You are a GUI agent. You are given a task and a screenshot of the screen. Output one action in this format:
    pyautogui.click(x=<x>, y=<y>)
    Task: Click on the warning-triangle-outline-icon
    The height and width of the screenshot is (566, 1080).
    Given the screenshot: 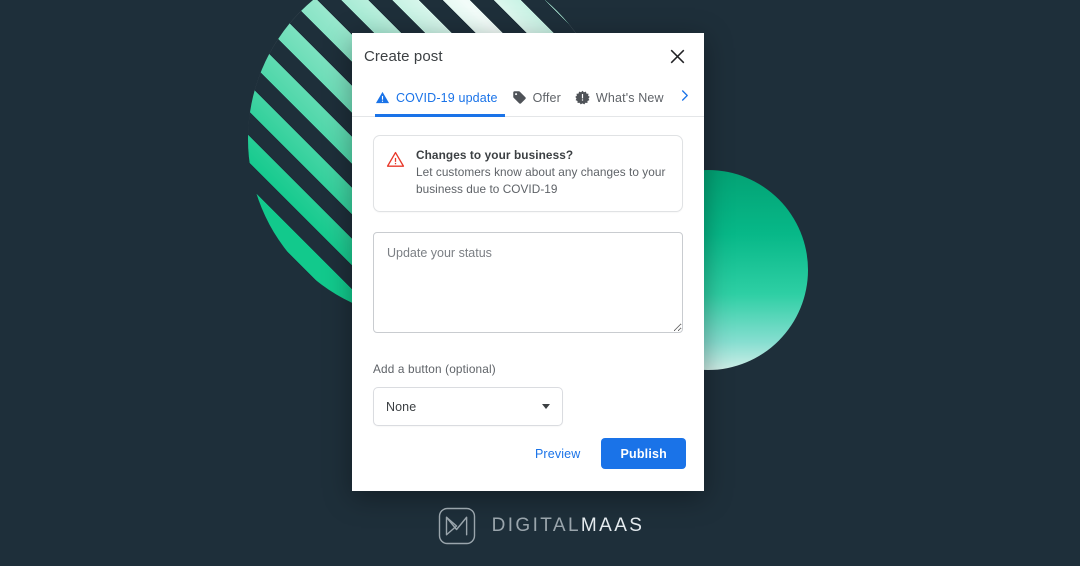 What is the action you would take?
    pyautogui.click(x=395, y=173)
    